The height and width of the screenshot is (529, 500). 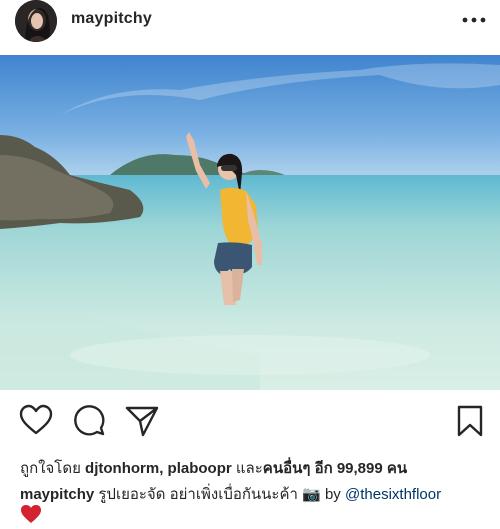 What do you see at coordinates (142, 420) in the screenshot?
I see `paper-plane-icon` at bounding box center [142, 420].